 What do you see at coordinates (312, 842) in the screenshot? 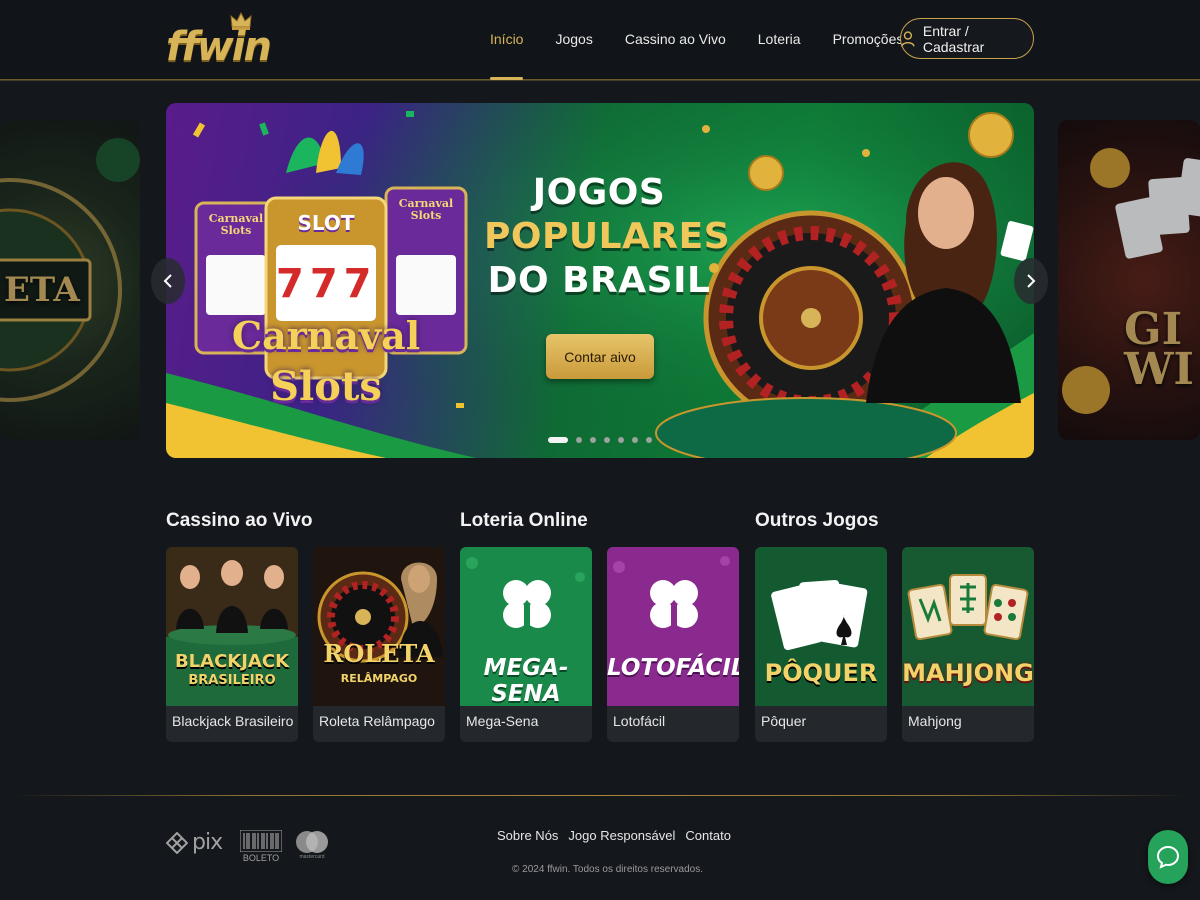
I see `mastercard-icon` at bounding box center [312, 842].